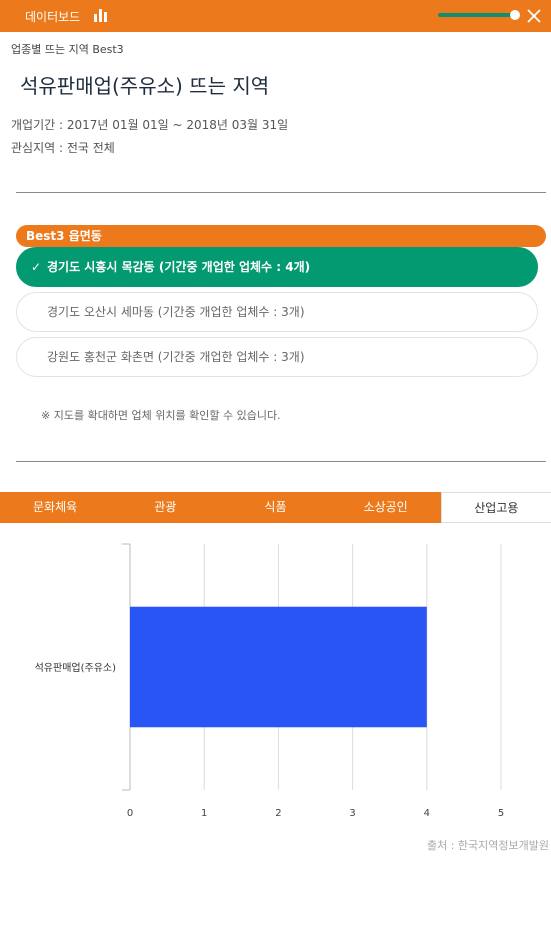  Describe the element at coordinates (145, 86) in the screenshot. I see `page-title: 석유판매업(주유소) 뜨는 지역` at that location.